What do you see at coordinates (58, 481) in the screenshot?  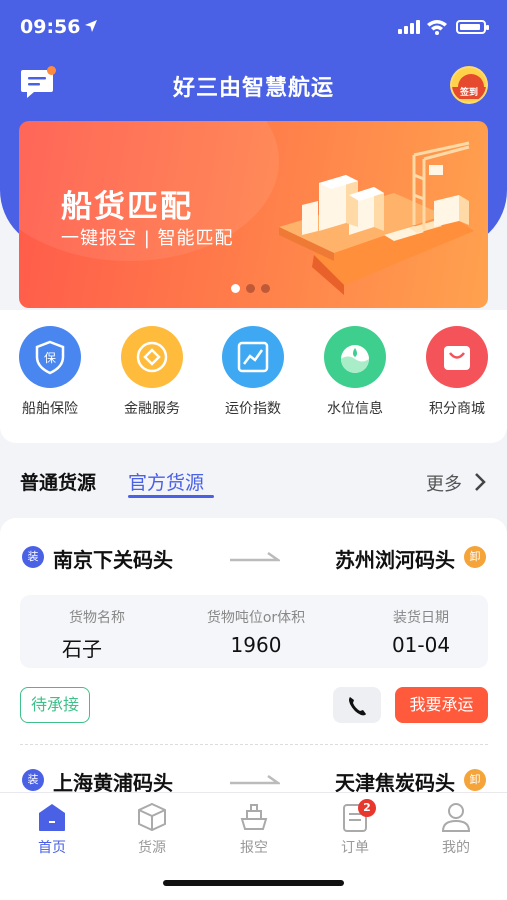 I see `tab-normal-cargo: 普通货源` at bounding box center [58, 481].